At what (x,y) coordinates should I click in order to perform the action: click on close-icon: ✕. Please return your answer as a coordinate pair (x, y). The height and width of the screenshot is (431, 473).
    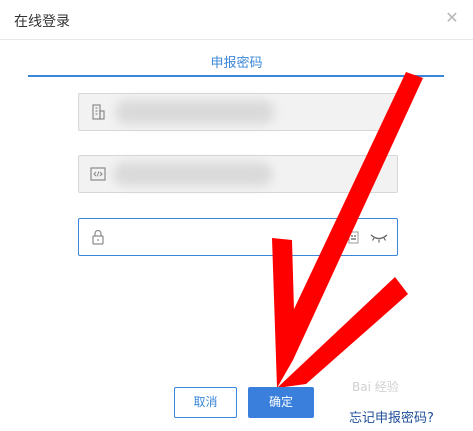
    Looking at the image, I should click on (452, 18).